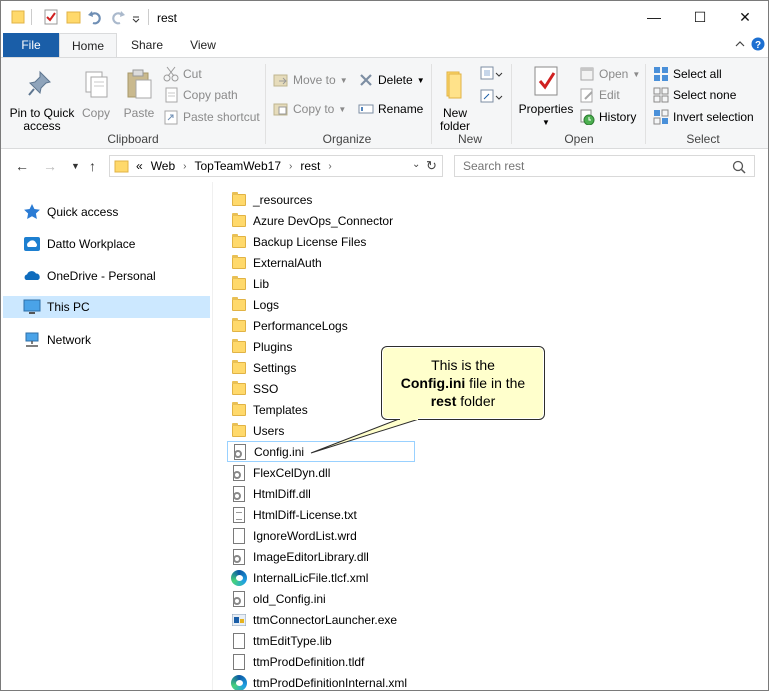  What do you see at coordinates (546, 96) in the screenshot?
I see `properties-button: Properties ▼` at bounding box center [546, 96].